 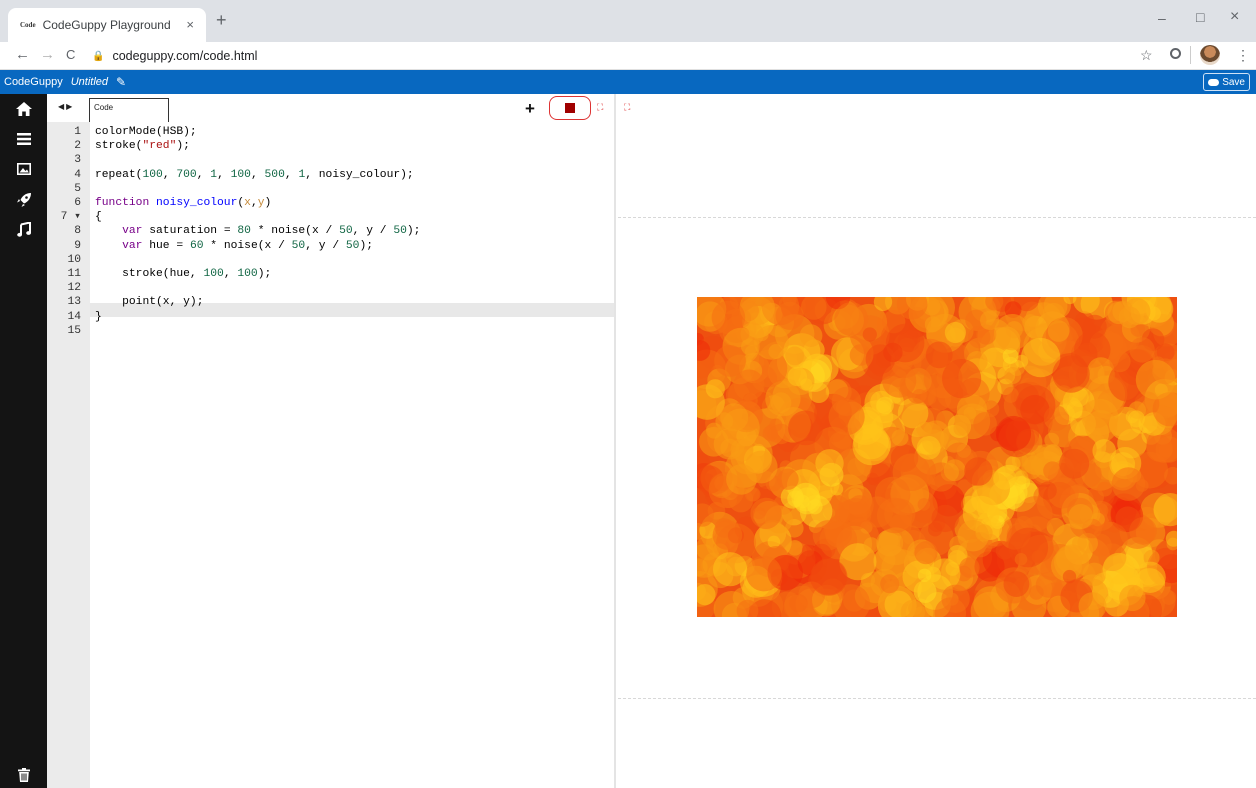 I want to click on browser-menu-icon: ⋮, so click(x=1243, y=55).